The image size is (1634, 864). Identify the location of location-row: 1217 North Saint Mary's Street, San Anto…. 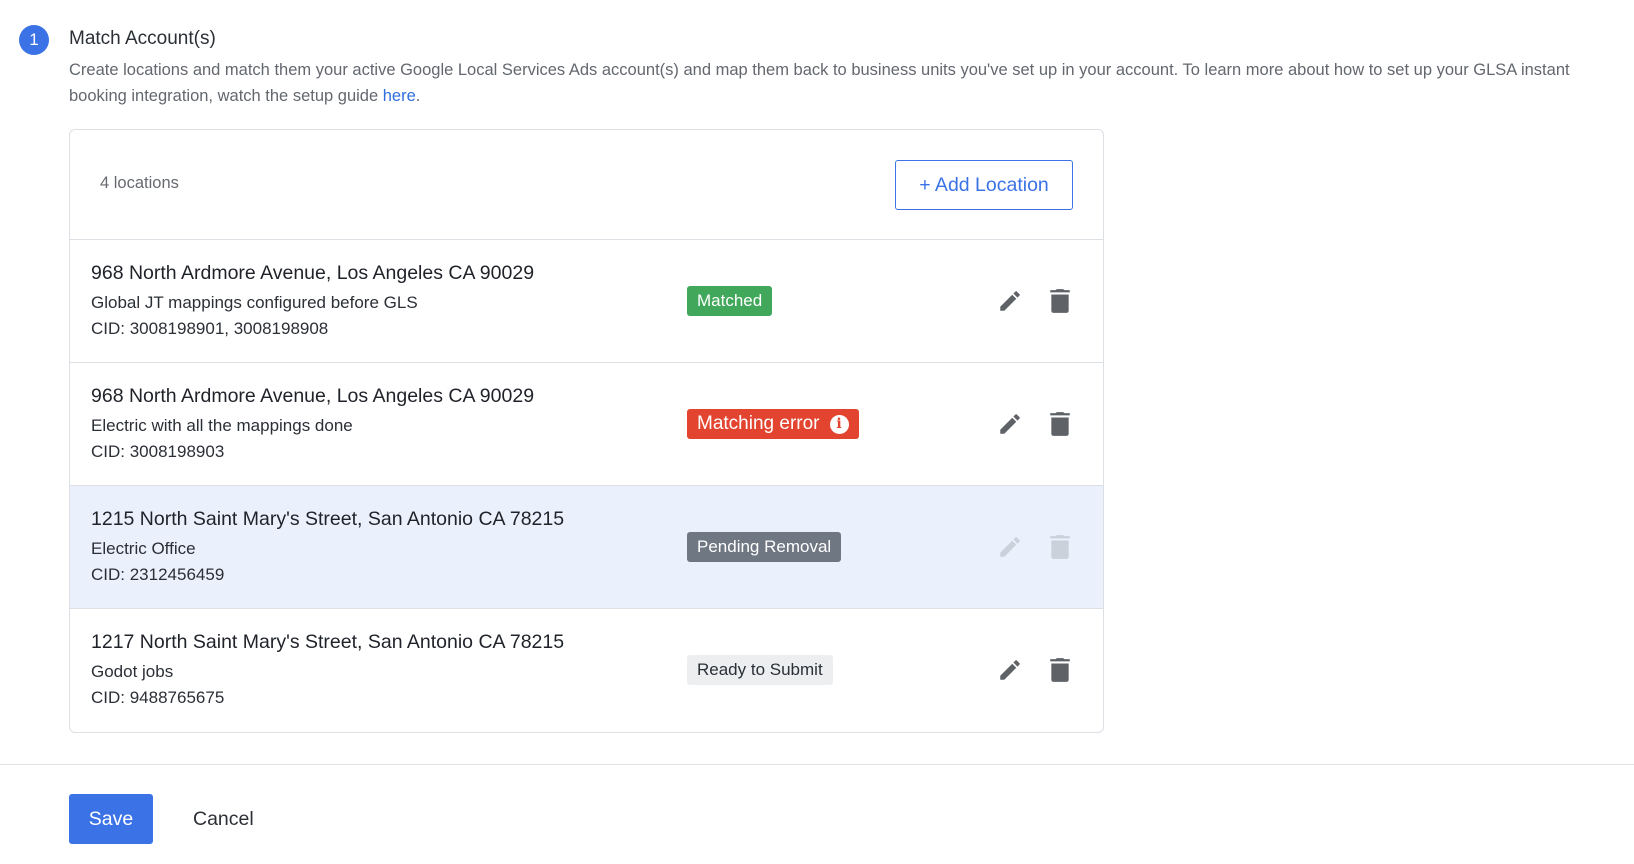
(586, 670).